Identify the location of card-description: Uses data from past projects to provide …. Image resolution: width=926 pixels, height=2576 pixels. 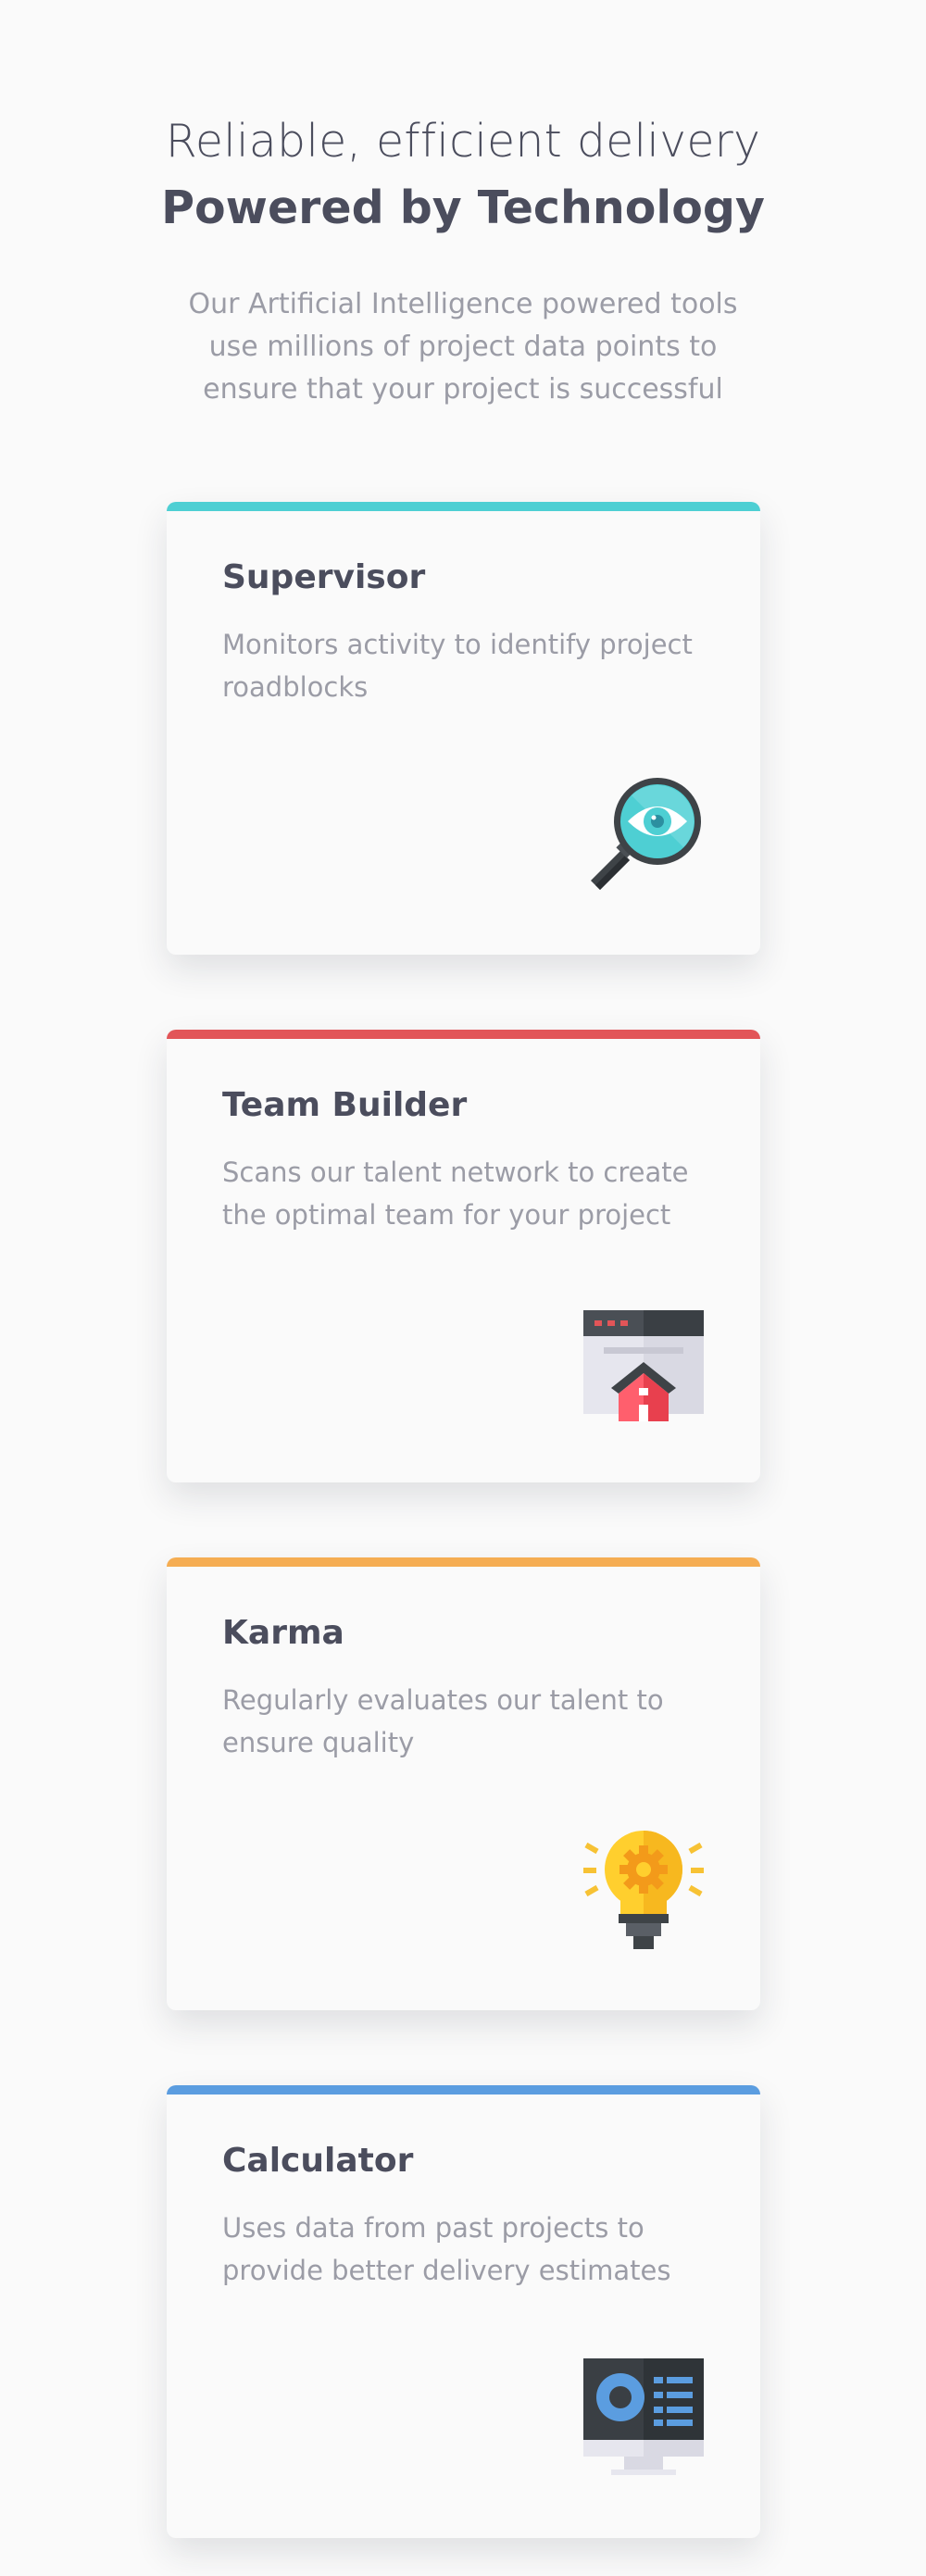
(446, 2249).